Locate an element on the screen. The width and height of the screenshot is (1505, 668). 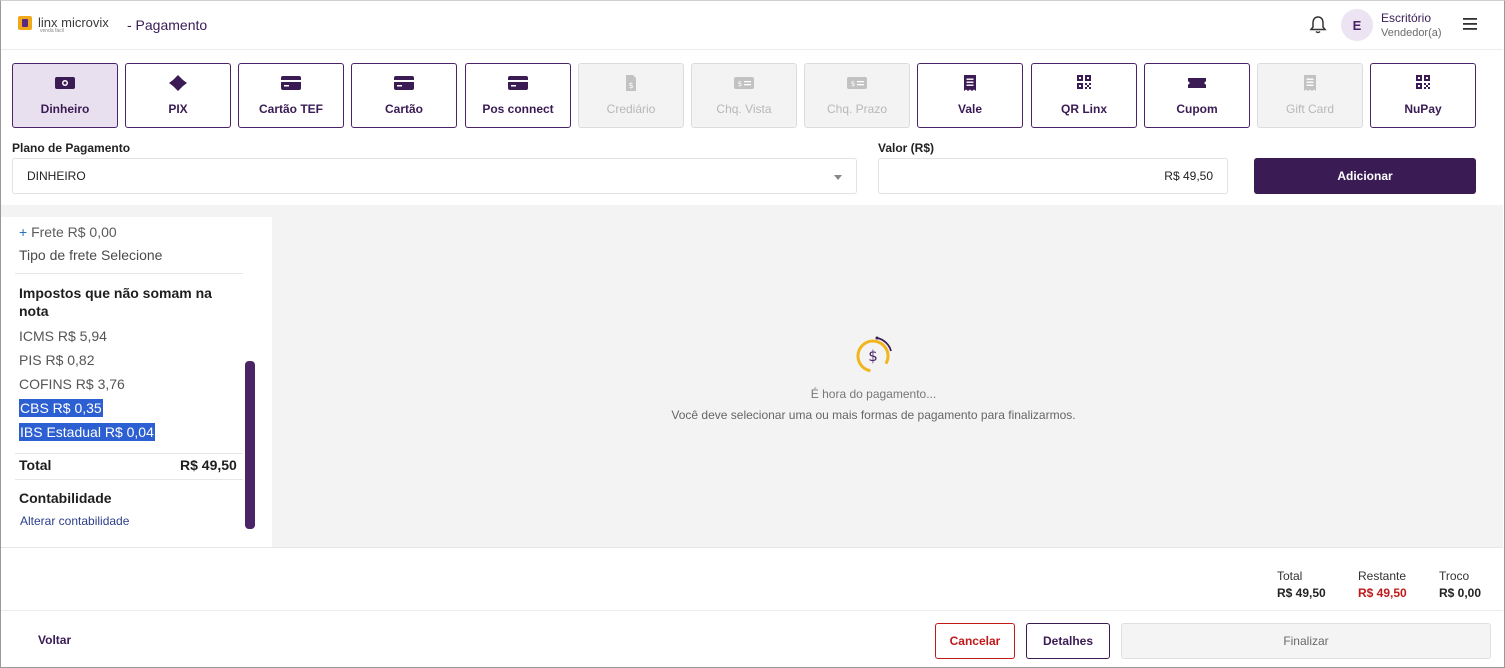
method-label: Vale is located at coordinates (970, 109).